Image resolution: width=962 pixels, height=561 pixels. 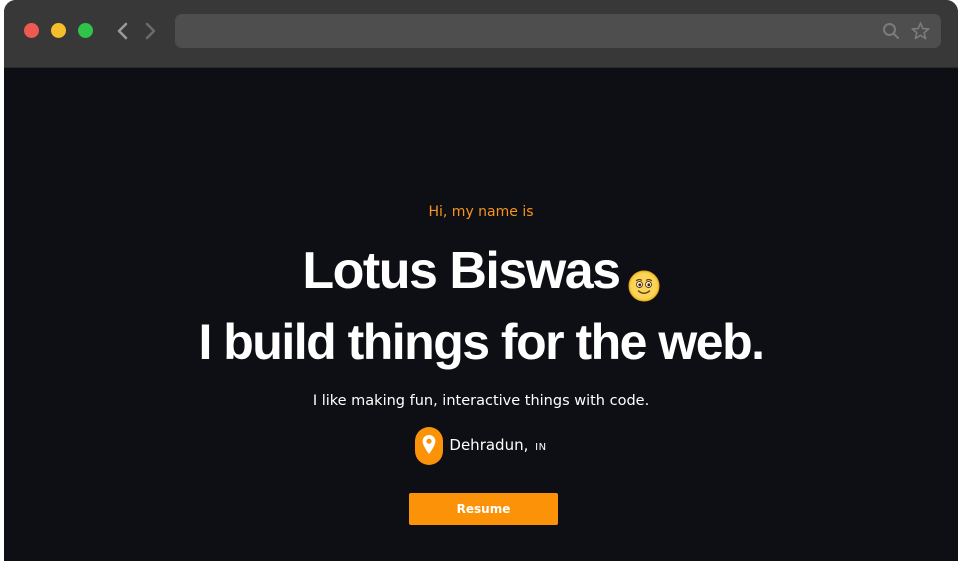 What do you see at coordinates (483, 509) in the screenshot?
I see `resume-button: Resume` at bounding box center [483, 509].